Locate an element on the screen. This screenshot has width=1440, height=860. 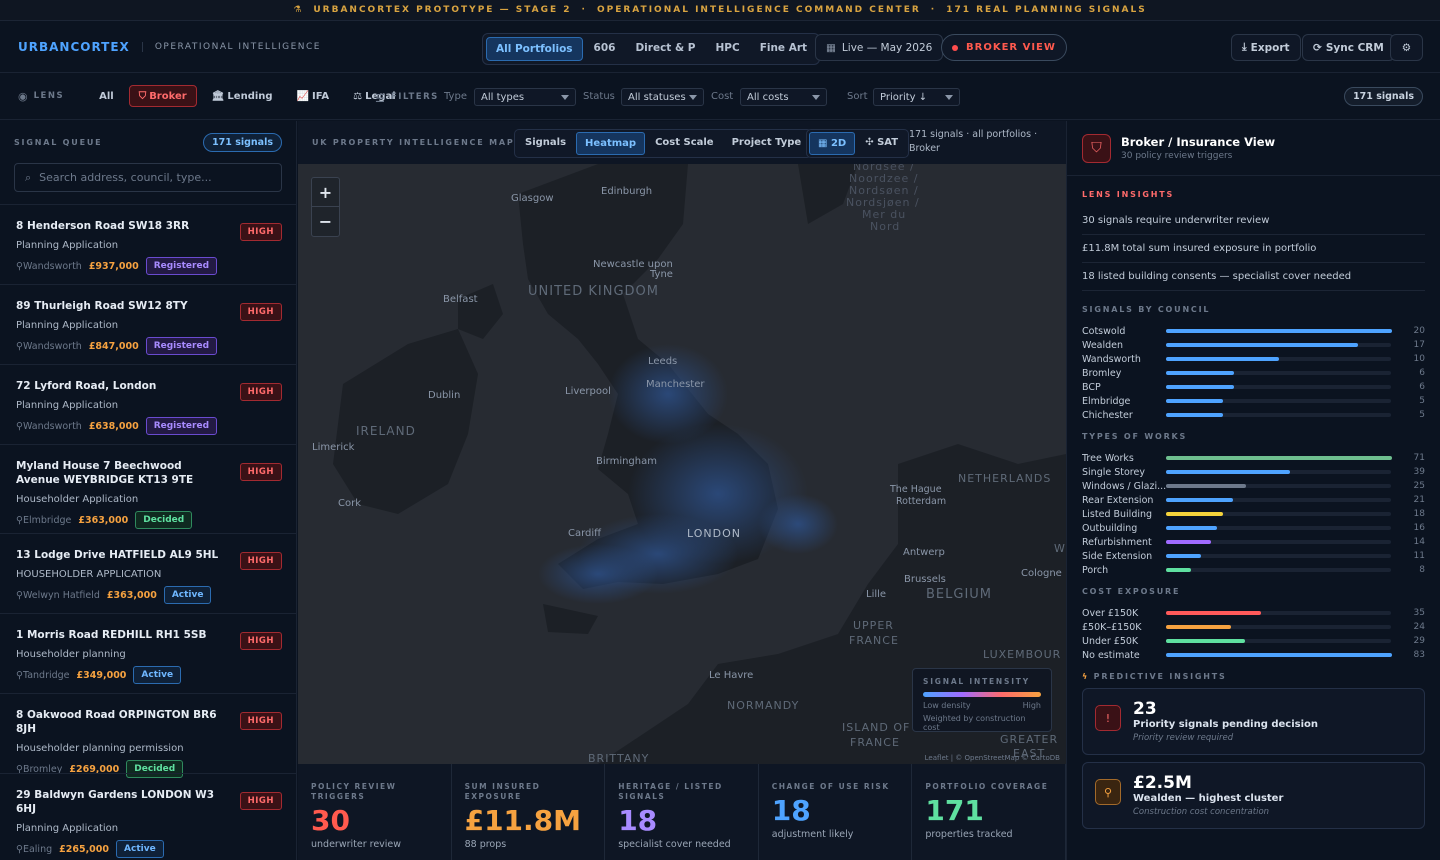
map-mode-cost-scale: Cost Scale is located at coordinates (684, 143).